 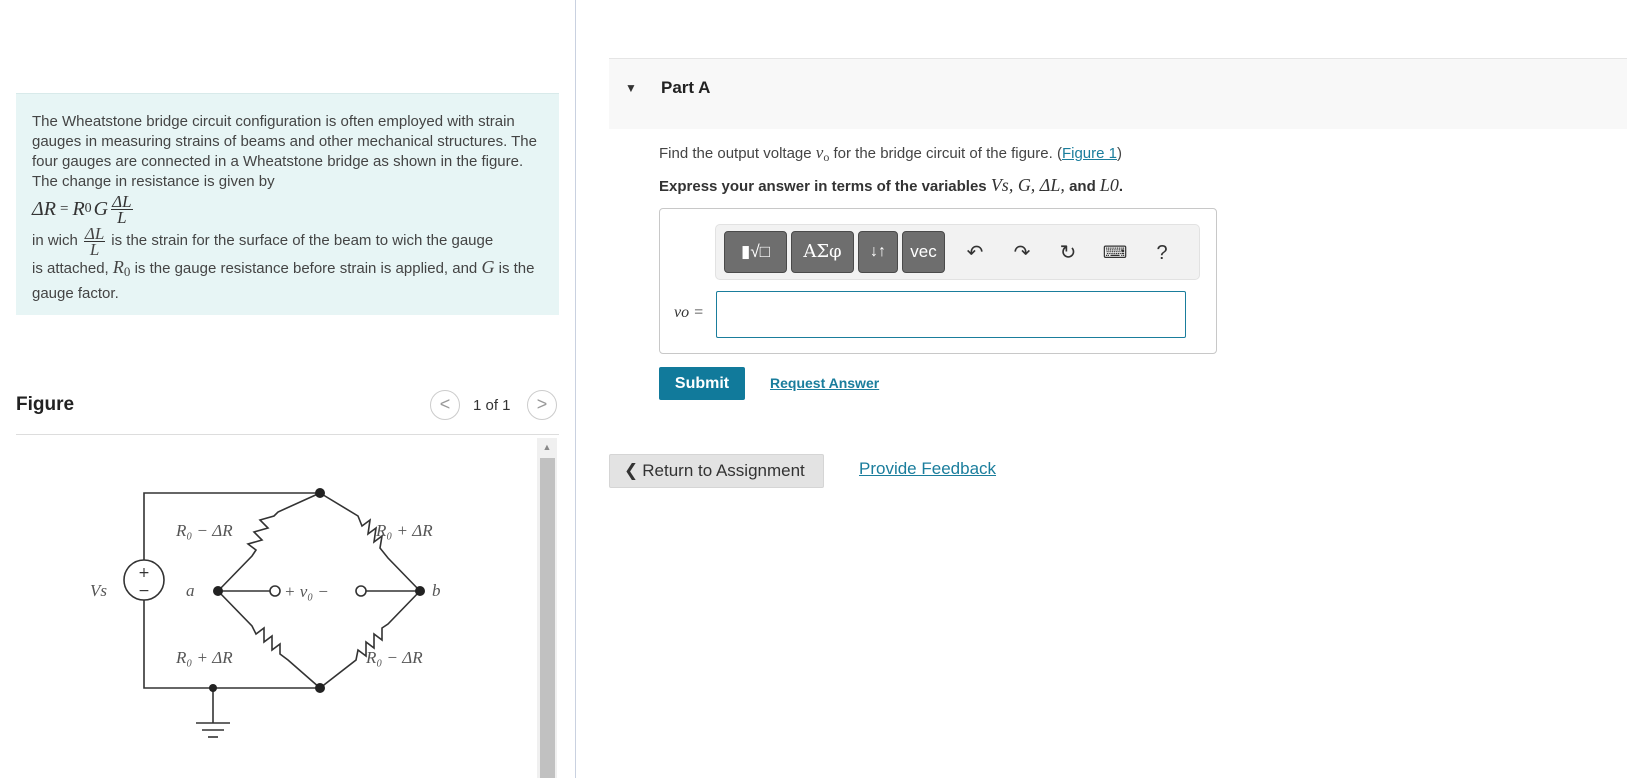 What do you see at coordinates (631, 88) in the screenshot?
I see `collapse-caret-icon: ▼` at bounding box center [631, 88].